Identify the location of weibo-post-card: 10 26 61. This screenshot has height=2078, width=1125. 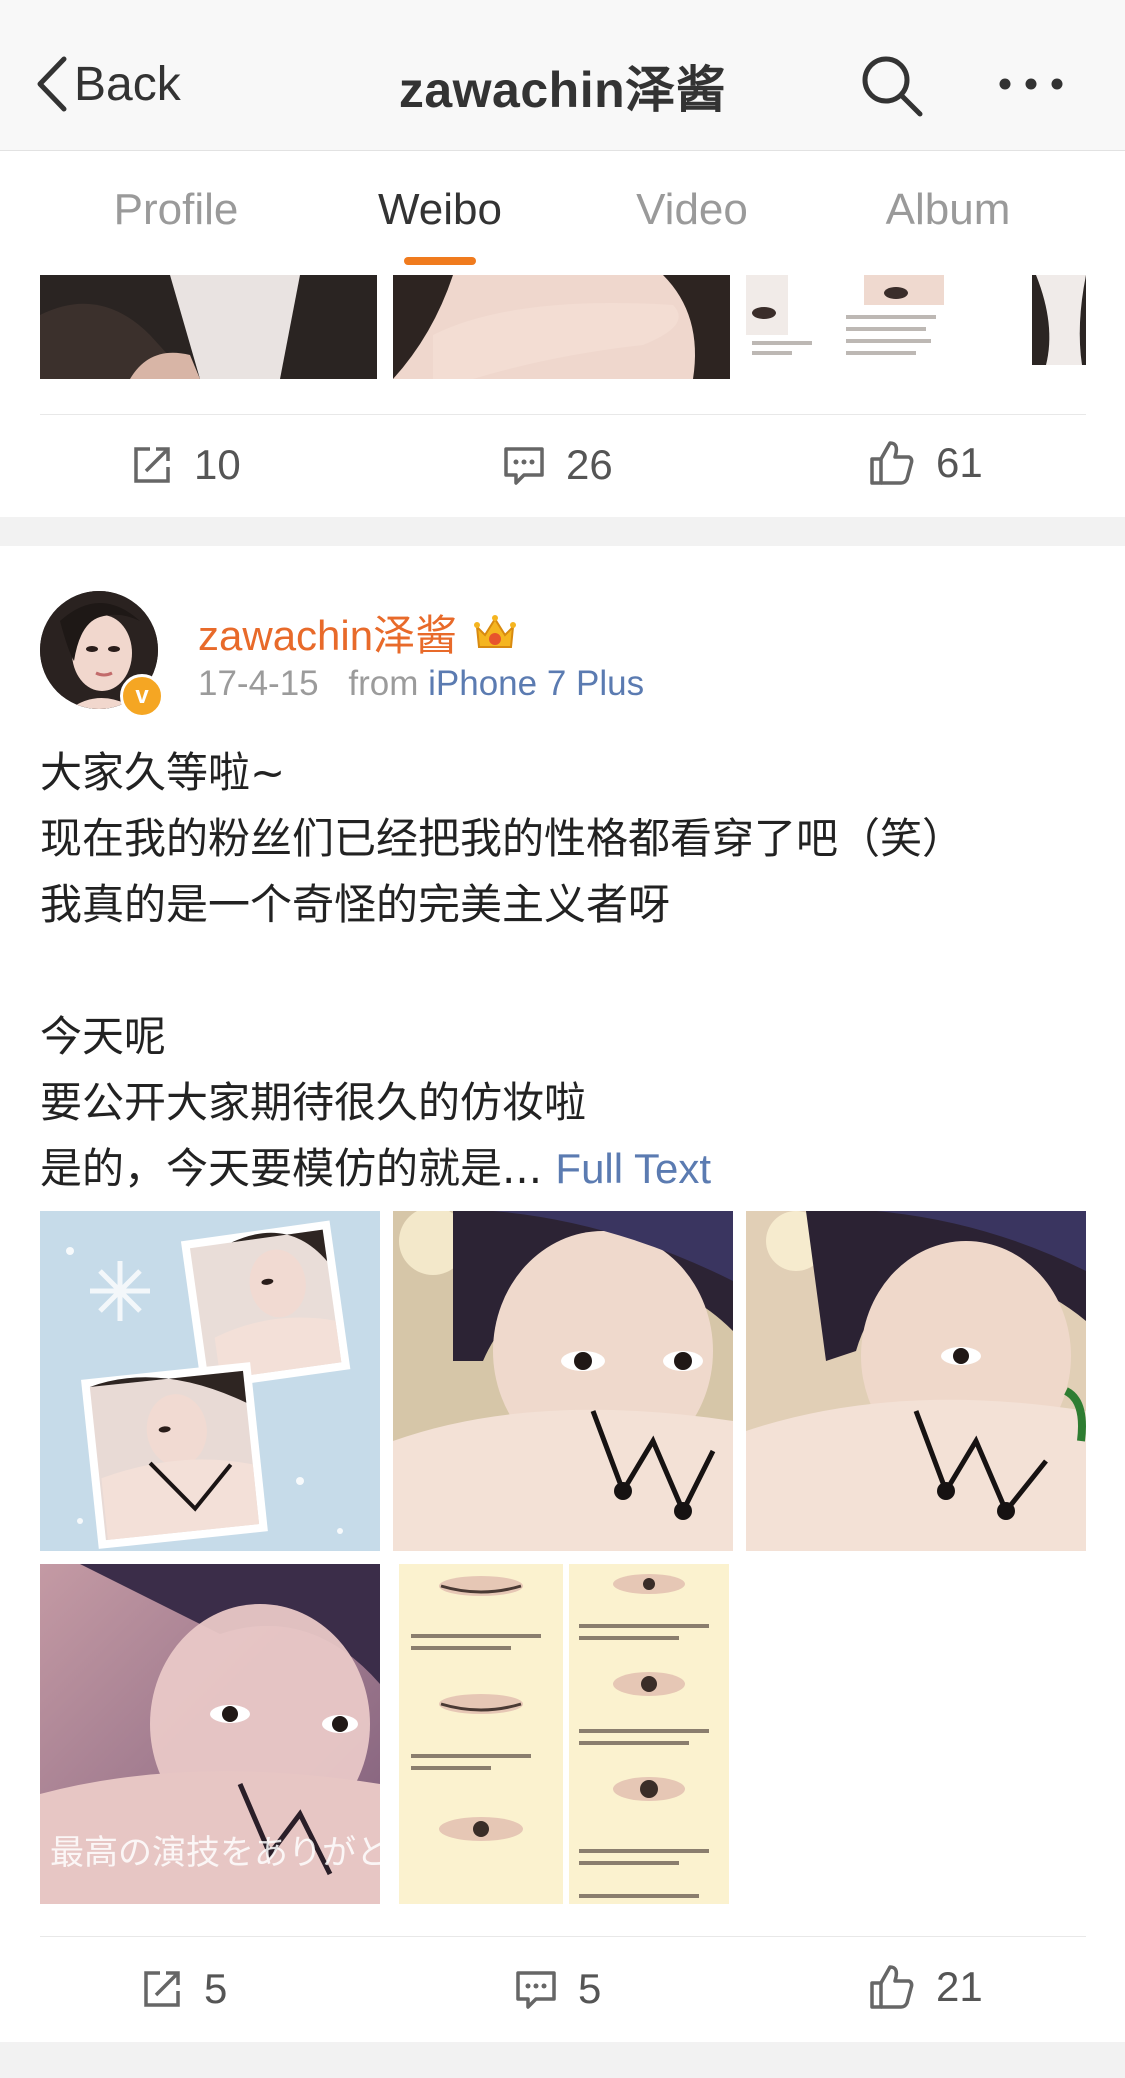
(562, 396).